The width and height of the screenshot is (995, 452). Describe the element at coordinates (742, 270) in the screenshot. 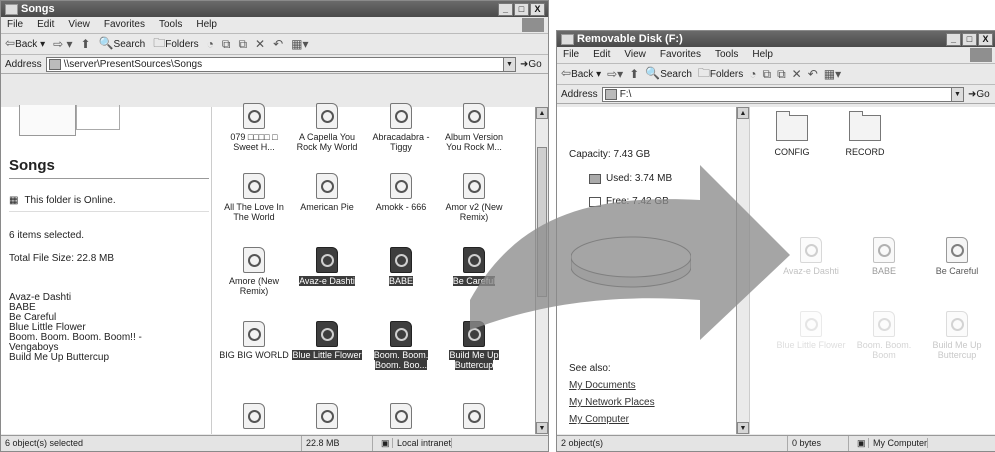

I see `task-pane-scrollbar: ▲ ▼` at that location.